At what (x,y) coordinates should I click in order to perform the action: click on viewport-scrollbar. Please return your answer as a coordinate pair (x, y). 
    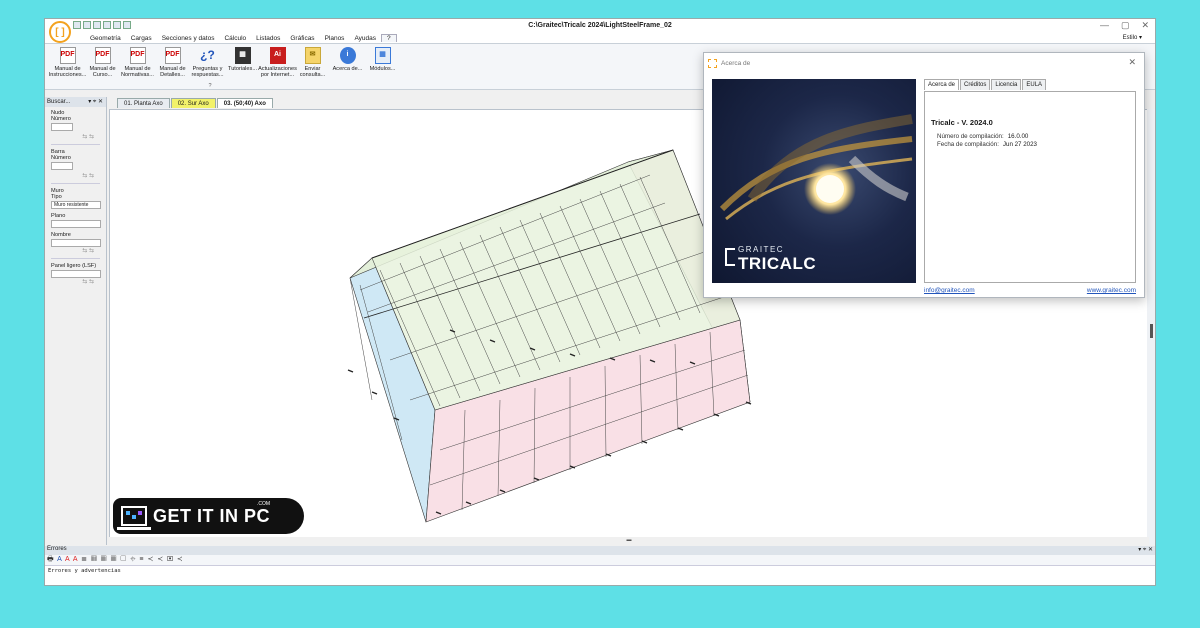
    Looking at the image, I should click on (1151, 327).